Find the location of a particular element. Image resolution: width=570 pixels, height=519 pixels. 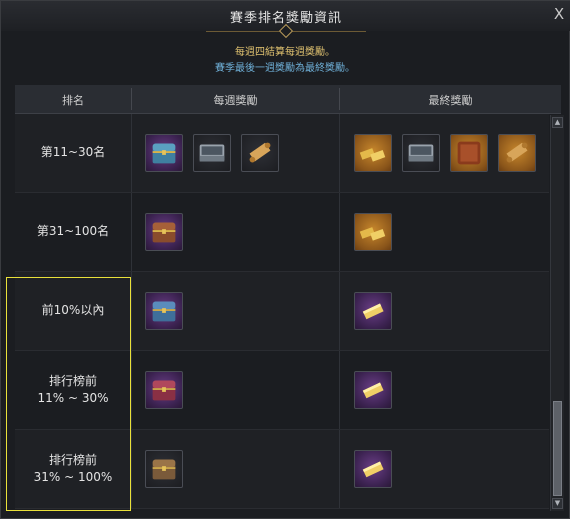

weekly-reward-steel-case-icon is located at coordinates (212, 153).